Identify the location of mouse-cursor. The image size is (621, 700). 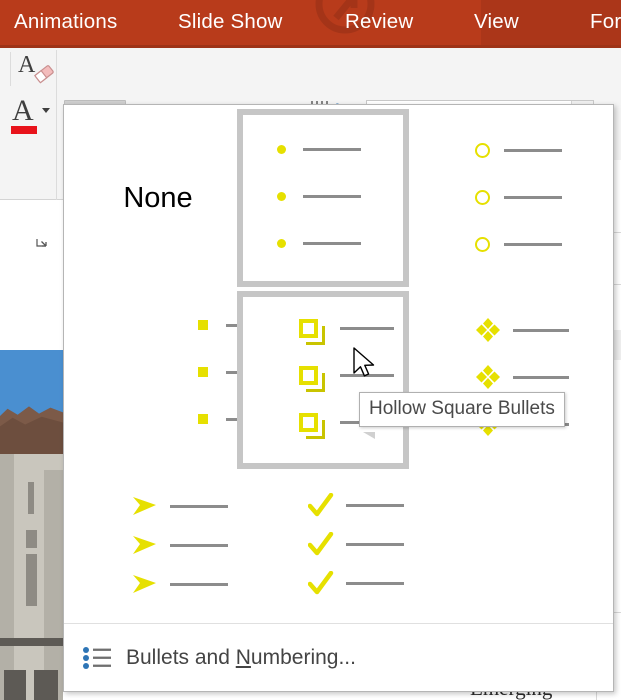
(364, 362).